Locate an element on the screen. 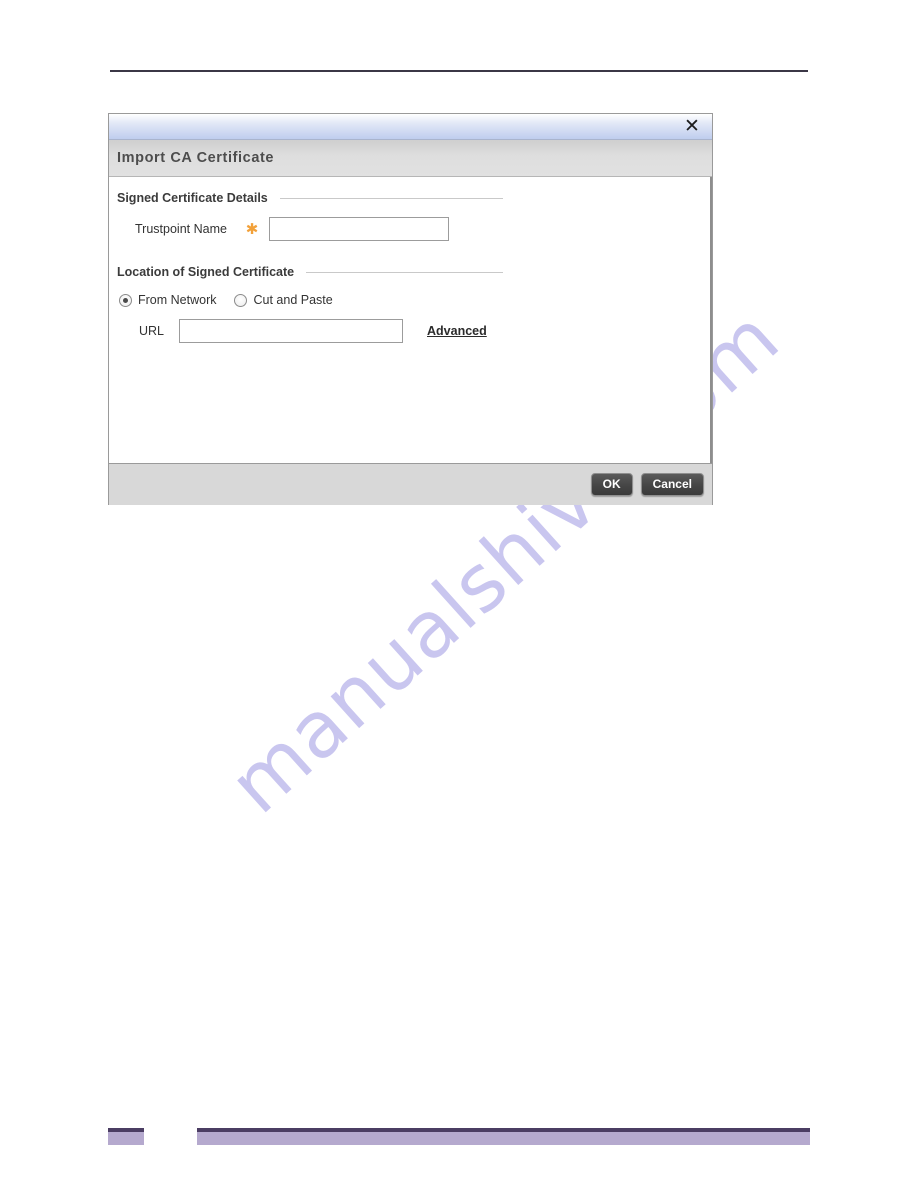 The image size is (918, 1188). section-header-signed-certificate-details: Signed Certificate Details is located at coordinates (310, 198).